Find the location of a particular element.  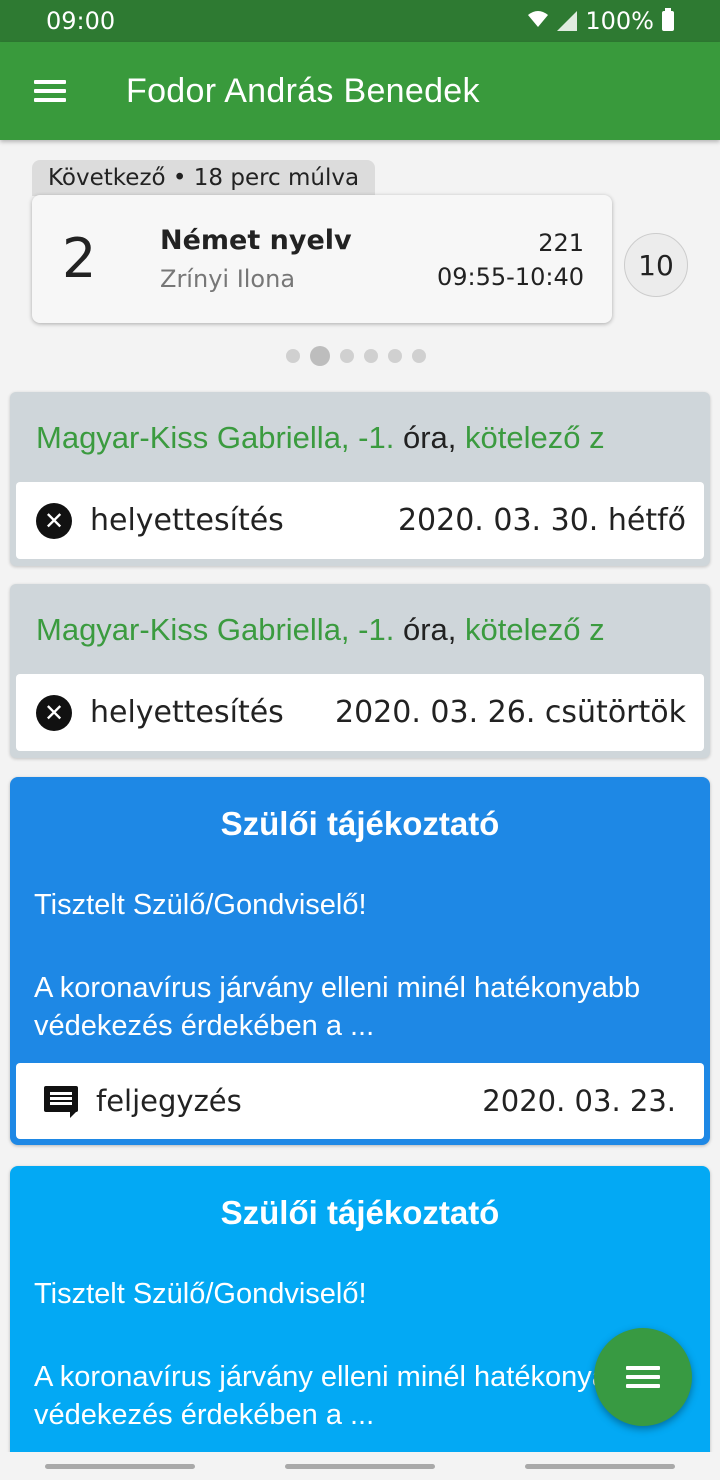

wifi-icon is located at coordinates (538, 21).